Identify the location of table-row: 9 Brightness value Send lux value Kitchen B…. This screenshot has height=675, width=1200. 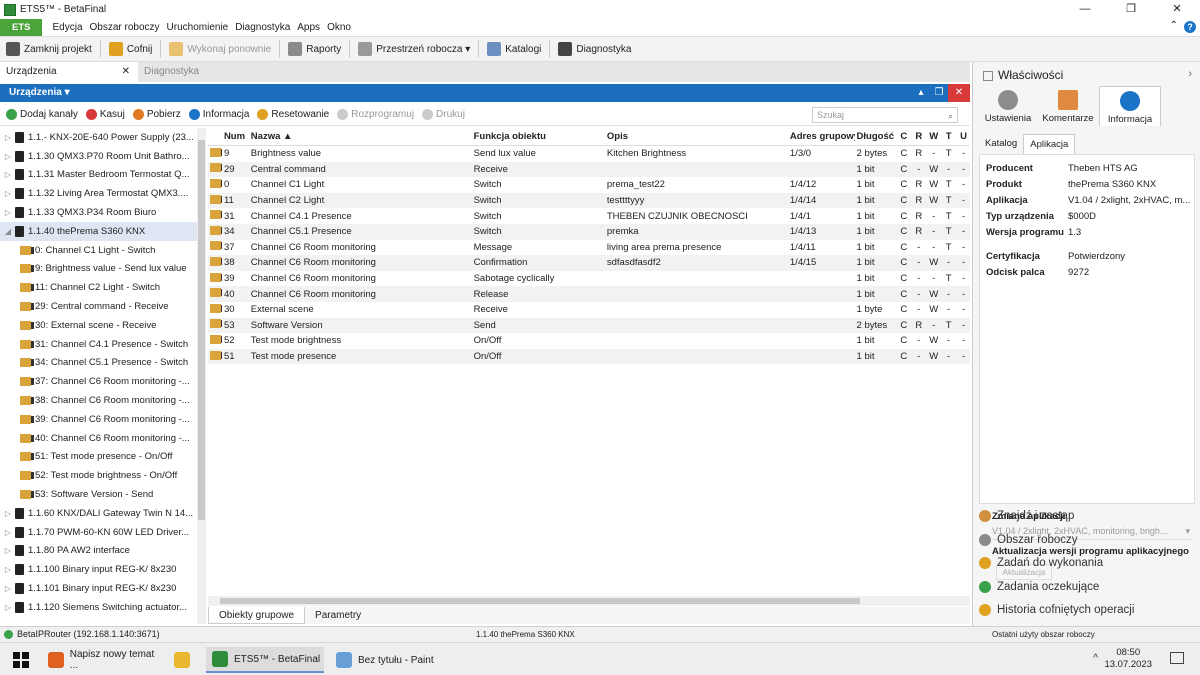
(589, 154).